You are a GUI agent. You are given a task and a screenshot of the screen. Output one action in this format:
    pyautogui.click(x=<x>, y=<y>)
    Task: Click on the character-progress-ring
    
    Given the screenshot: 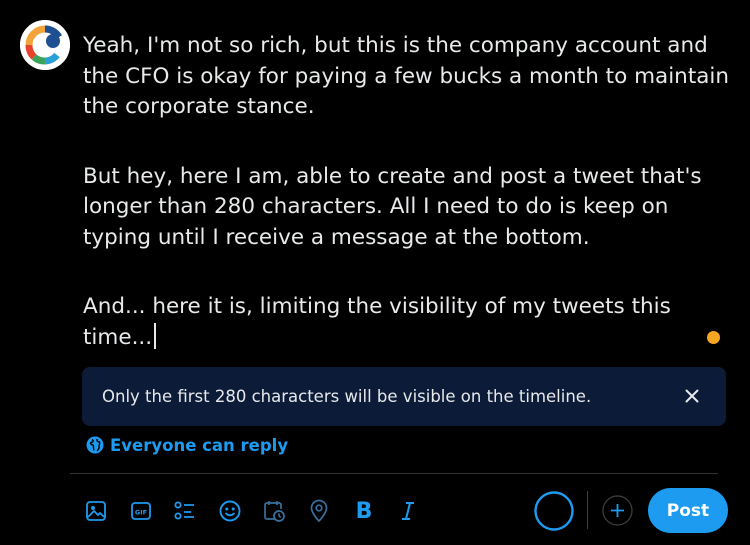 What is the action you would take?
    pyautogui.click(x=554, y=511)
    